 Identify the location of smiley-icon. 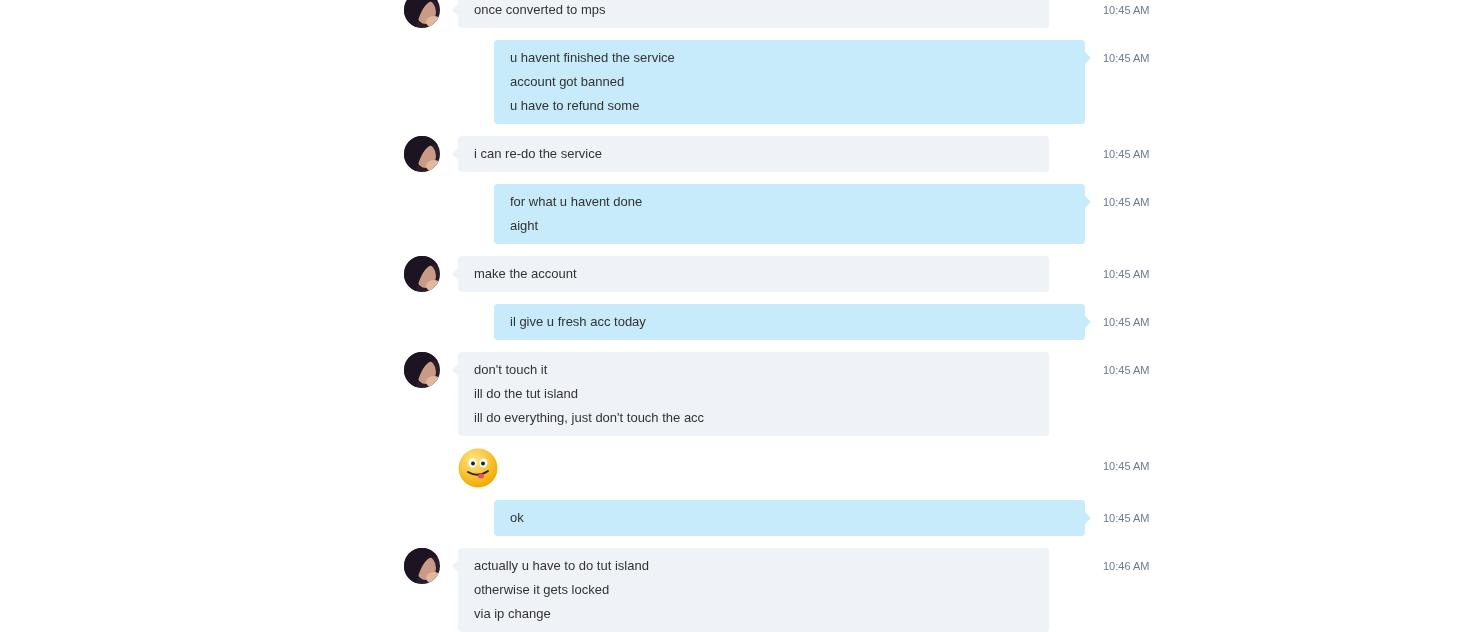
(478, 468).